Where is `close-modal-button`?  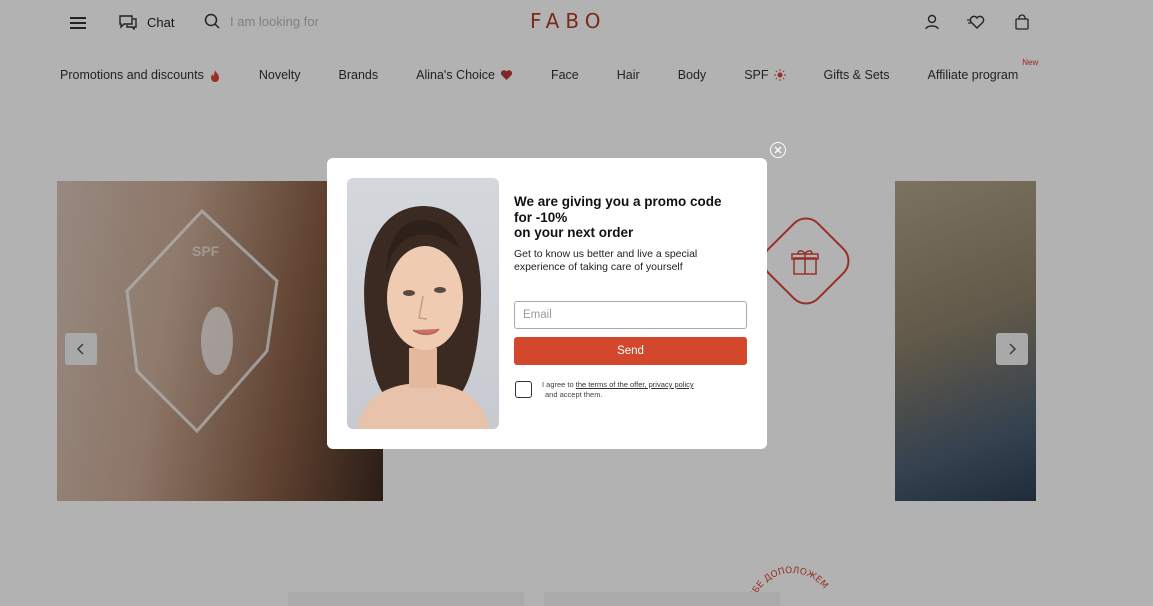
close-modal-button is located at coordinates (778, 150).